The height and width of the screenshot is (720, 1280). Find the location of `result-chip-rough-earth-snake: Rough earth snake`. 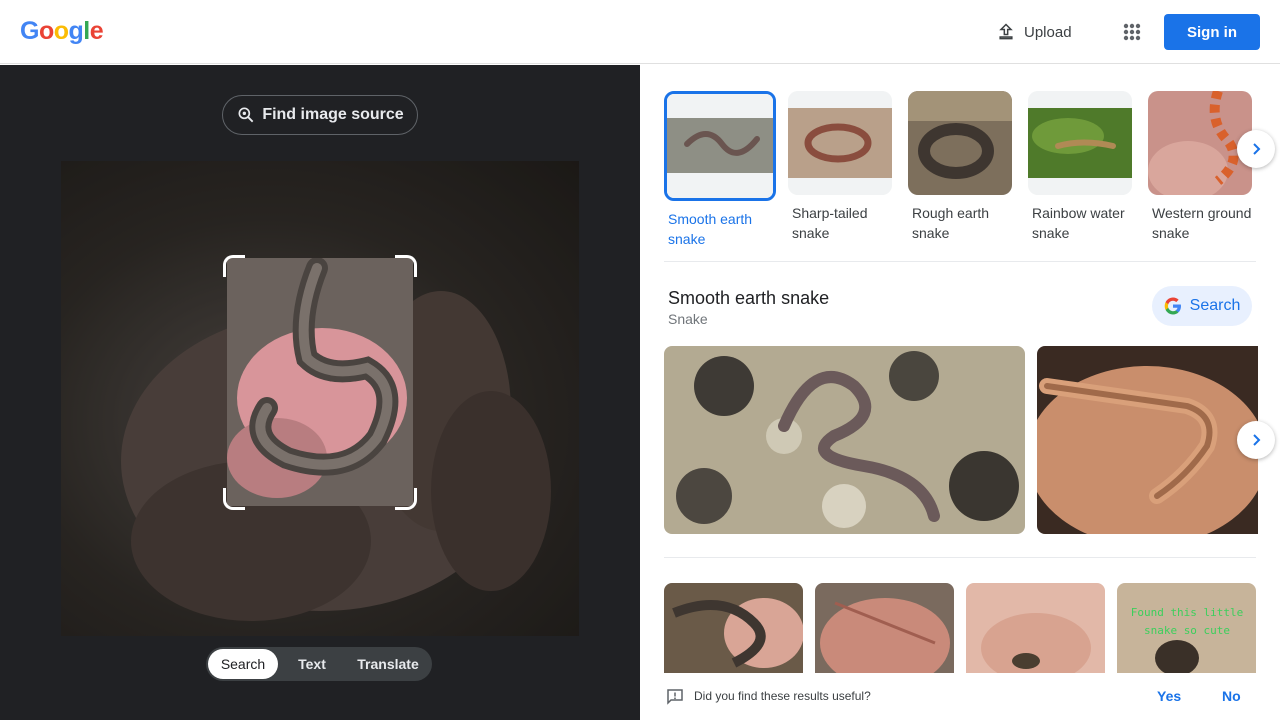

result-chip-rough-earth-snake: Rough earth snake is located at coordinates (964, 167).